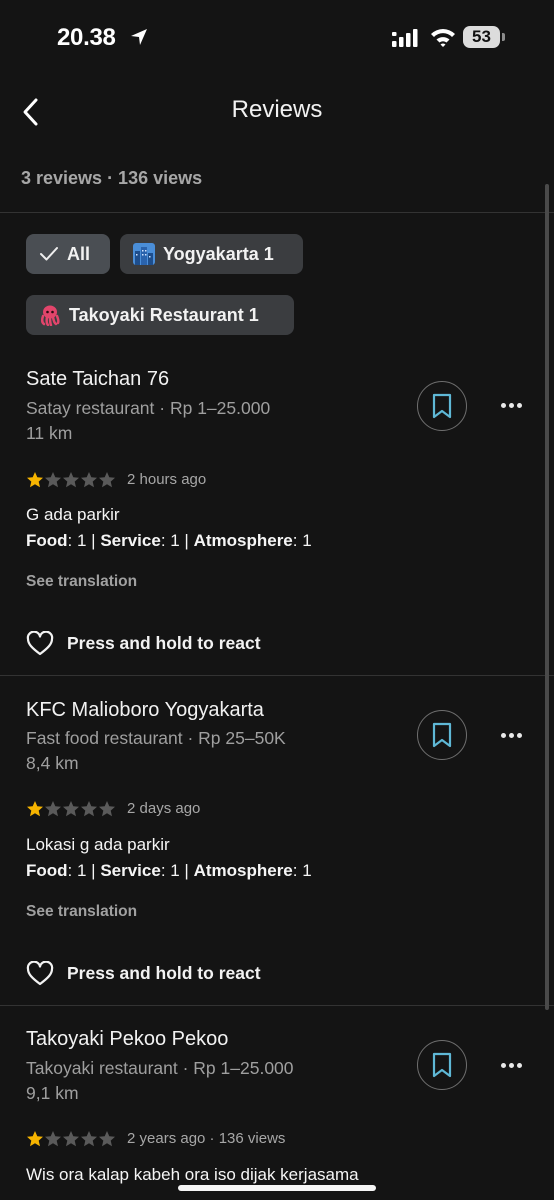 The height and width of the screenshot is (1200, 554). What do you see at coordinates (206, 1138) in the screenshot?
I see `review-time-views: 2 years ago · 136 views` at bounding box center [206, 1138].